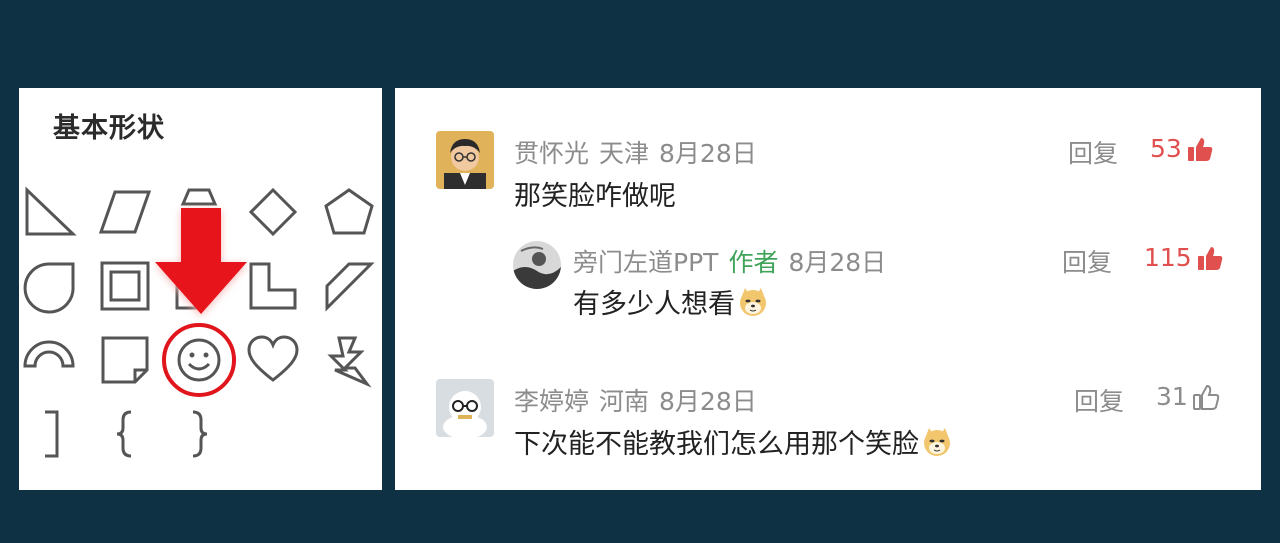 This screenshot has width=1280, height=543. I want to click on like-count: 115, so click(1168, 257).